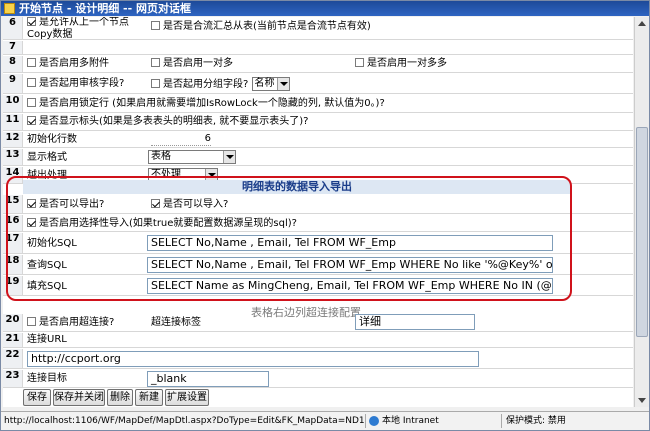 The width and height of the screenshot is (650, 431). I want to click on security-zone: 本地 Intranet, so click(404, 421).